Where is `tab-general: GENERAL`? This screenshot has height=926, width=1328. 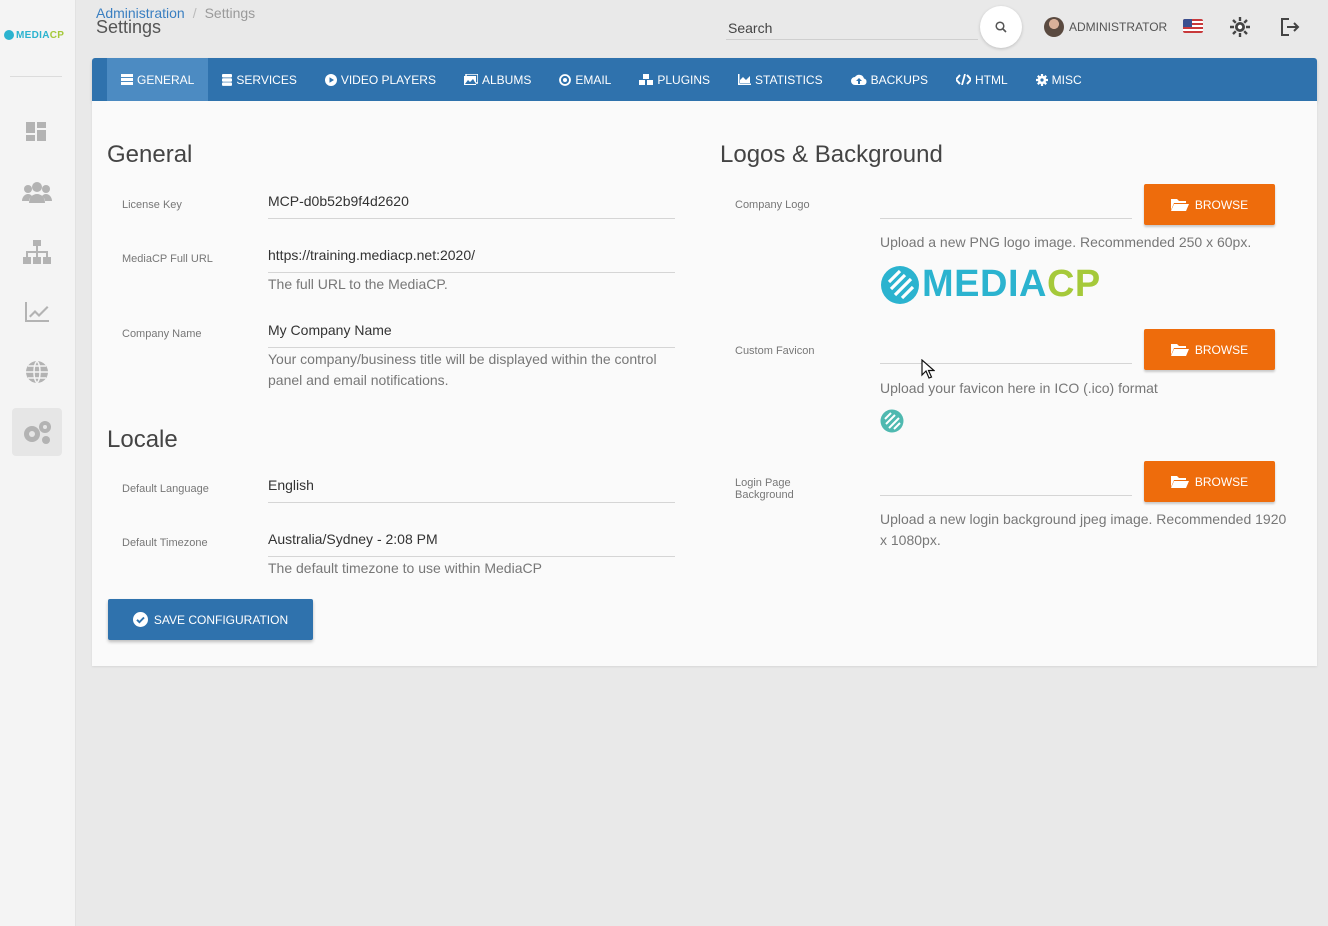 tab-general: GENERAL is located at coordinates (158, 79).